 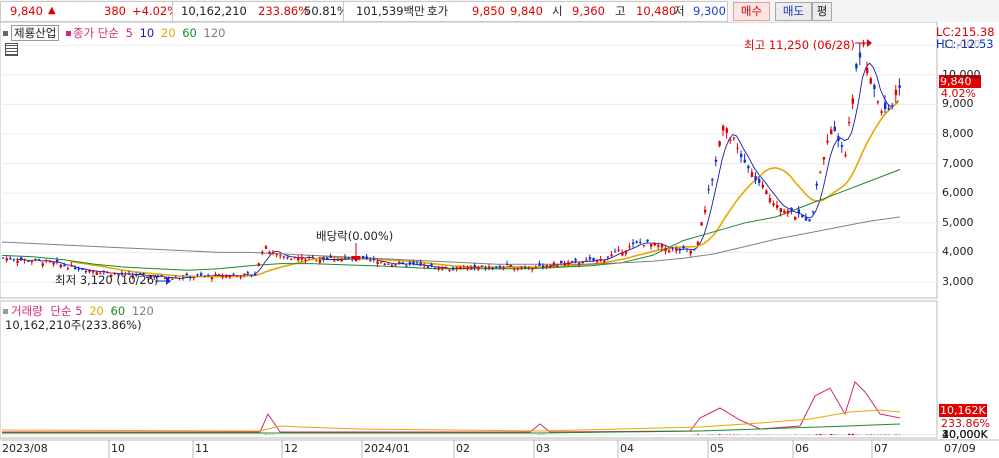 I want to click on x-axis-label: 2023/08, so click(x=25, y=448).